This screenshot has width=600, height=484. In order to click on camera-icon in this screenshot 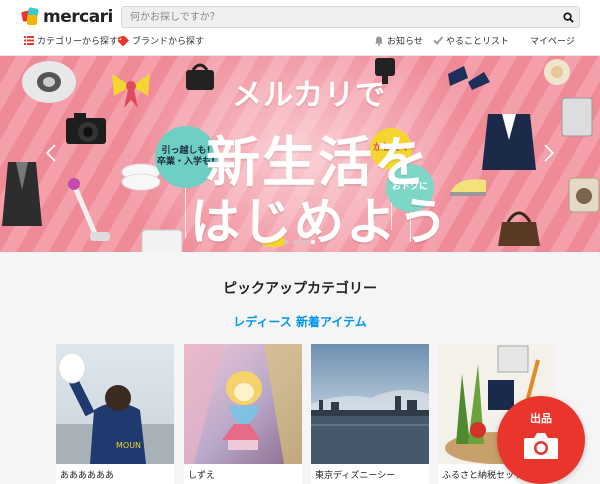, I will do `click(541, 446)`.